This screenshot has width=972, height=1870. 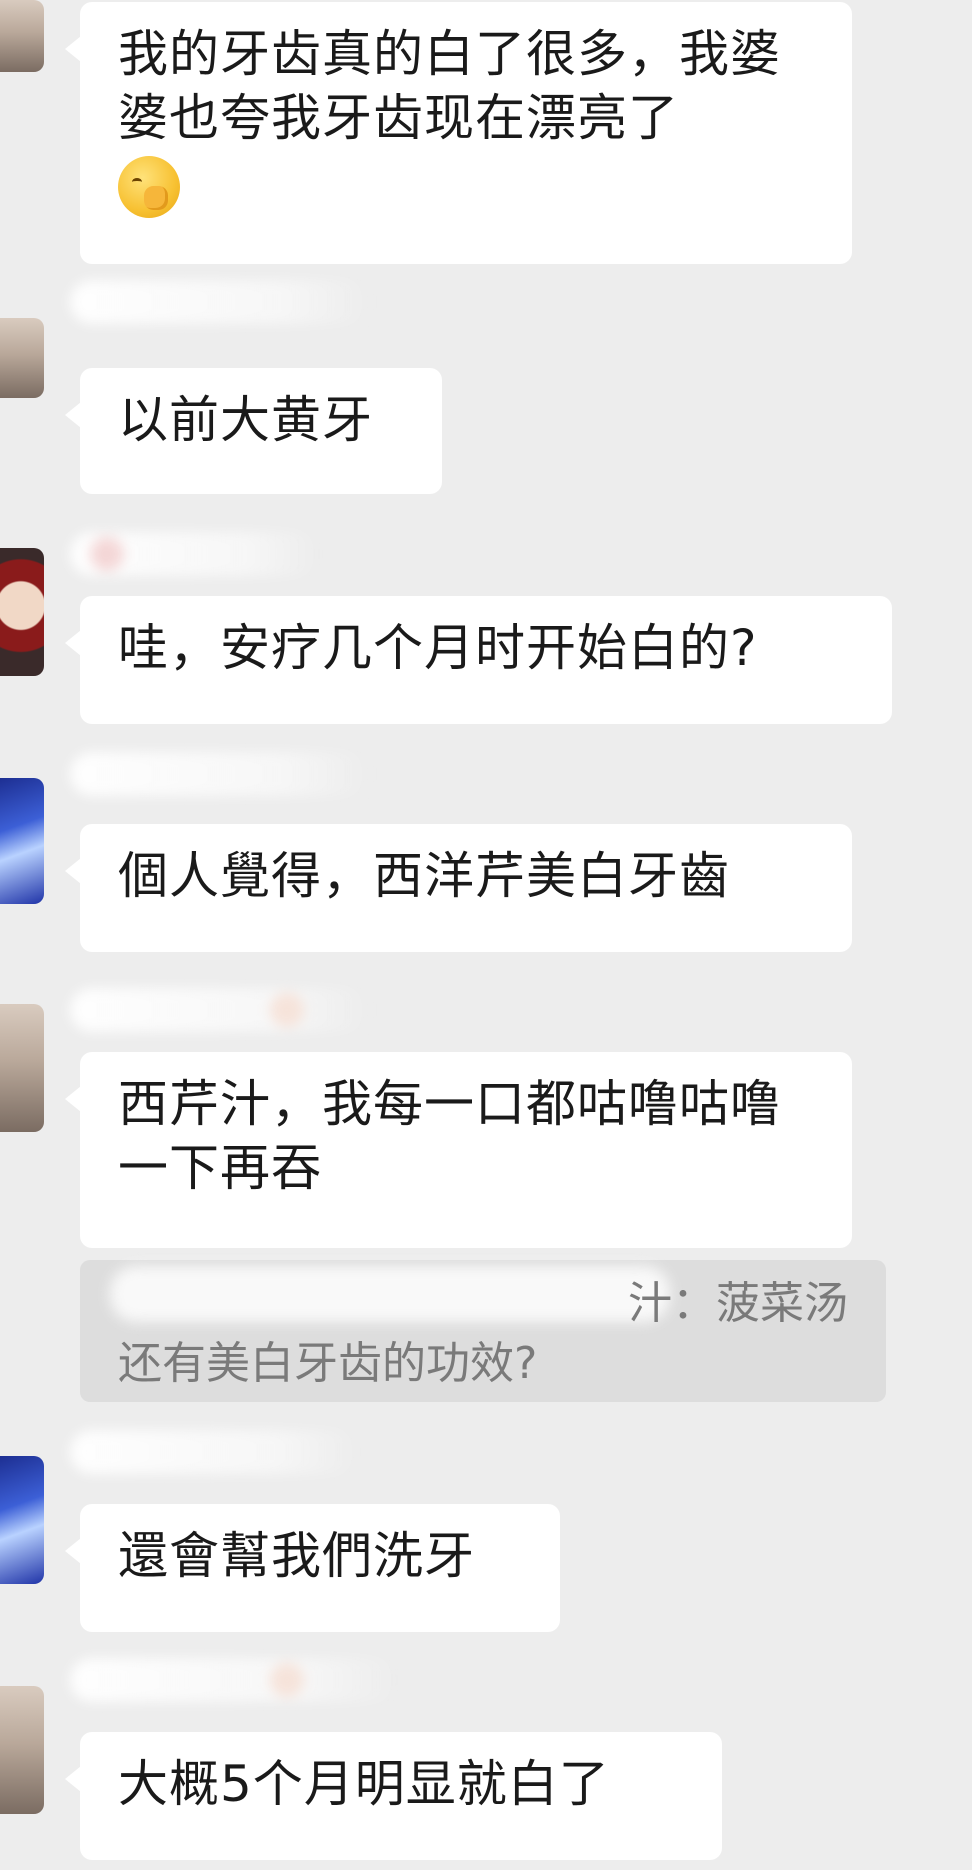 I want to click on quote-line: 汁：菠菜汤, so click(x=738, y=1303).